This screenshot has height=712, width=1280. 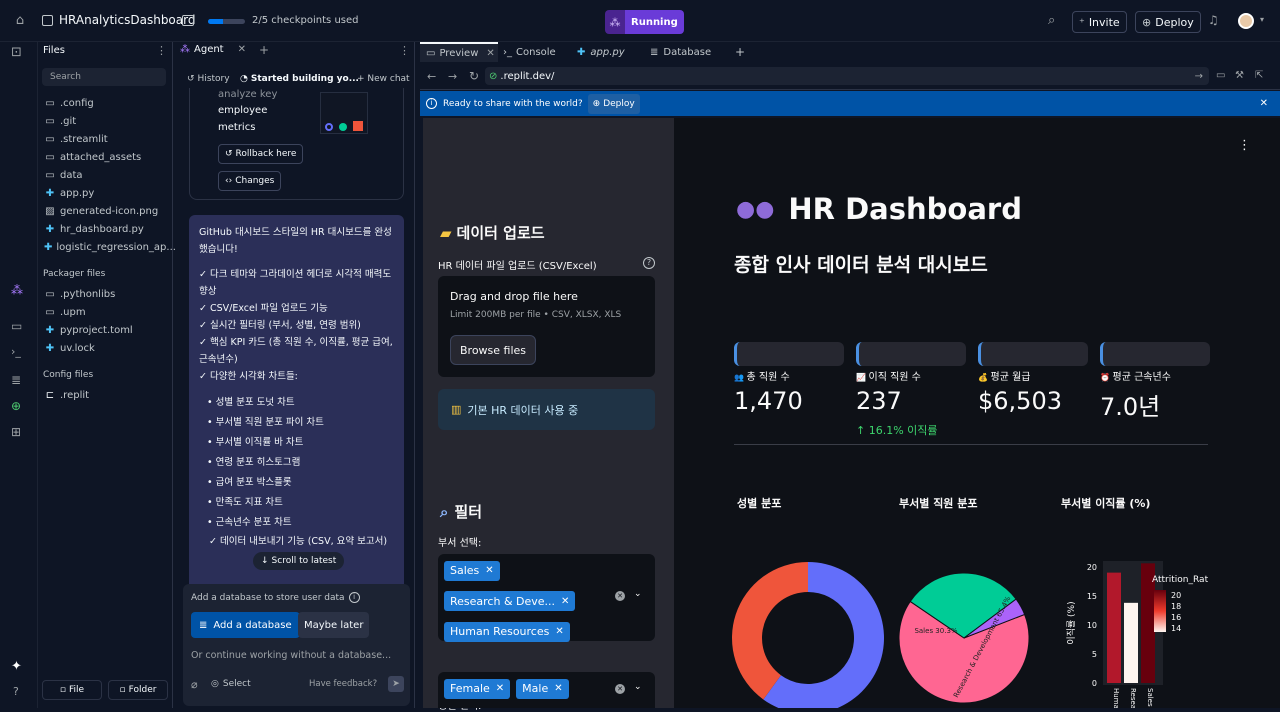 What do you see at coordinates (680, 52) in the screenshot?
I see `tab-database: ≣ Database` at bounding box center [680, 52].